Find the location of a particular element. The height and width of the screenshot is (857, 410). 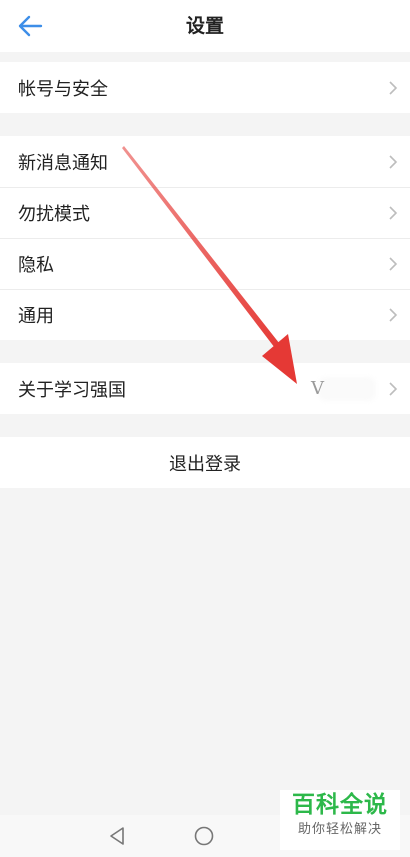

version-value: V is located at coordinates (317, 388).